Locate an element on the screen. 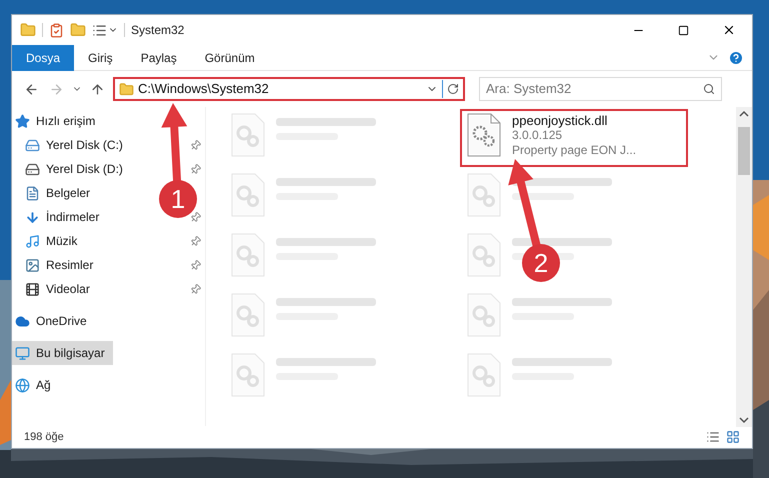 The height and width of the screenshot is (478, 769). sidebar-item: Bu bilgisayar is located at coordinates (62, 353).